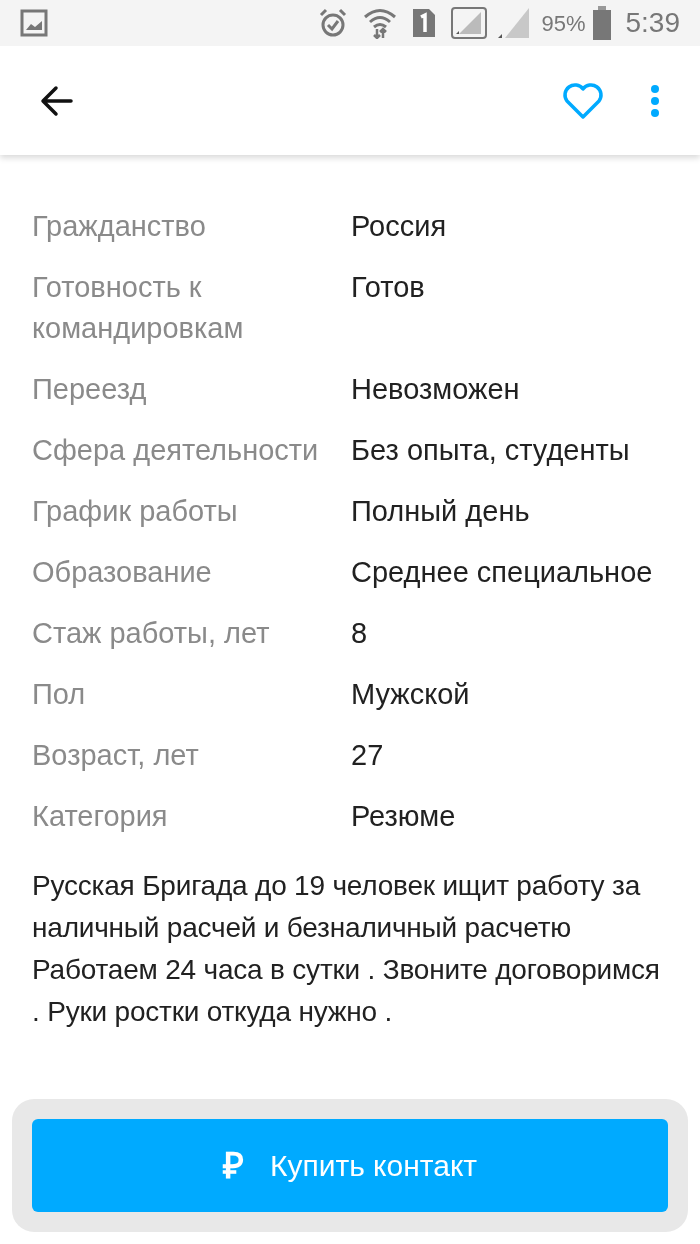 The height and width of the screenshot is (1244, 700). What do you see at coordinates (399, 226) in the screenshot?
I see `detail-value: Россия` at bounding box center [399, 226].